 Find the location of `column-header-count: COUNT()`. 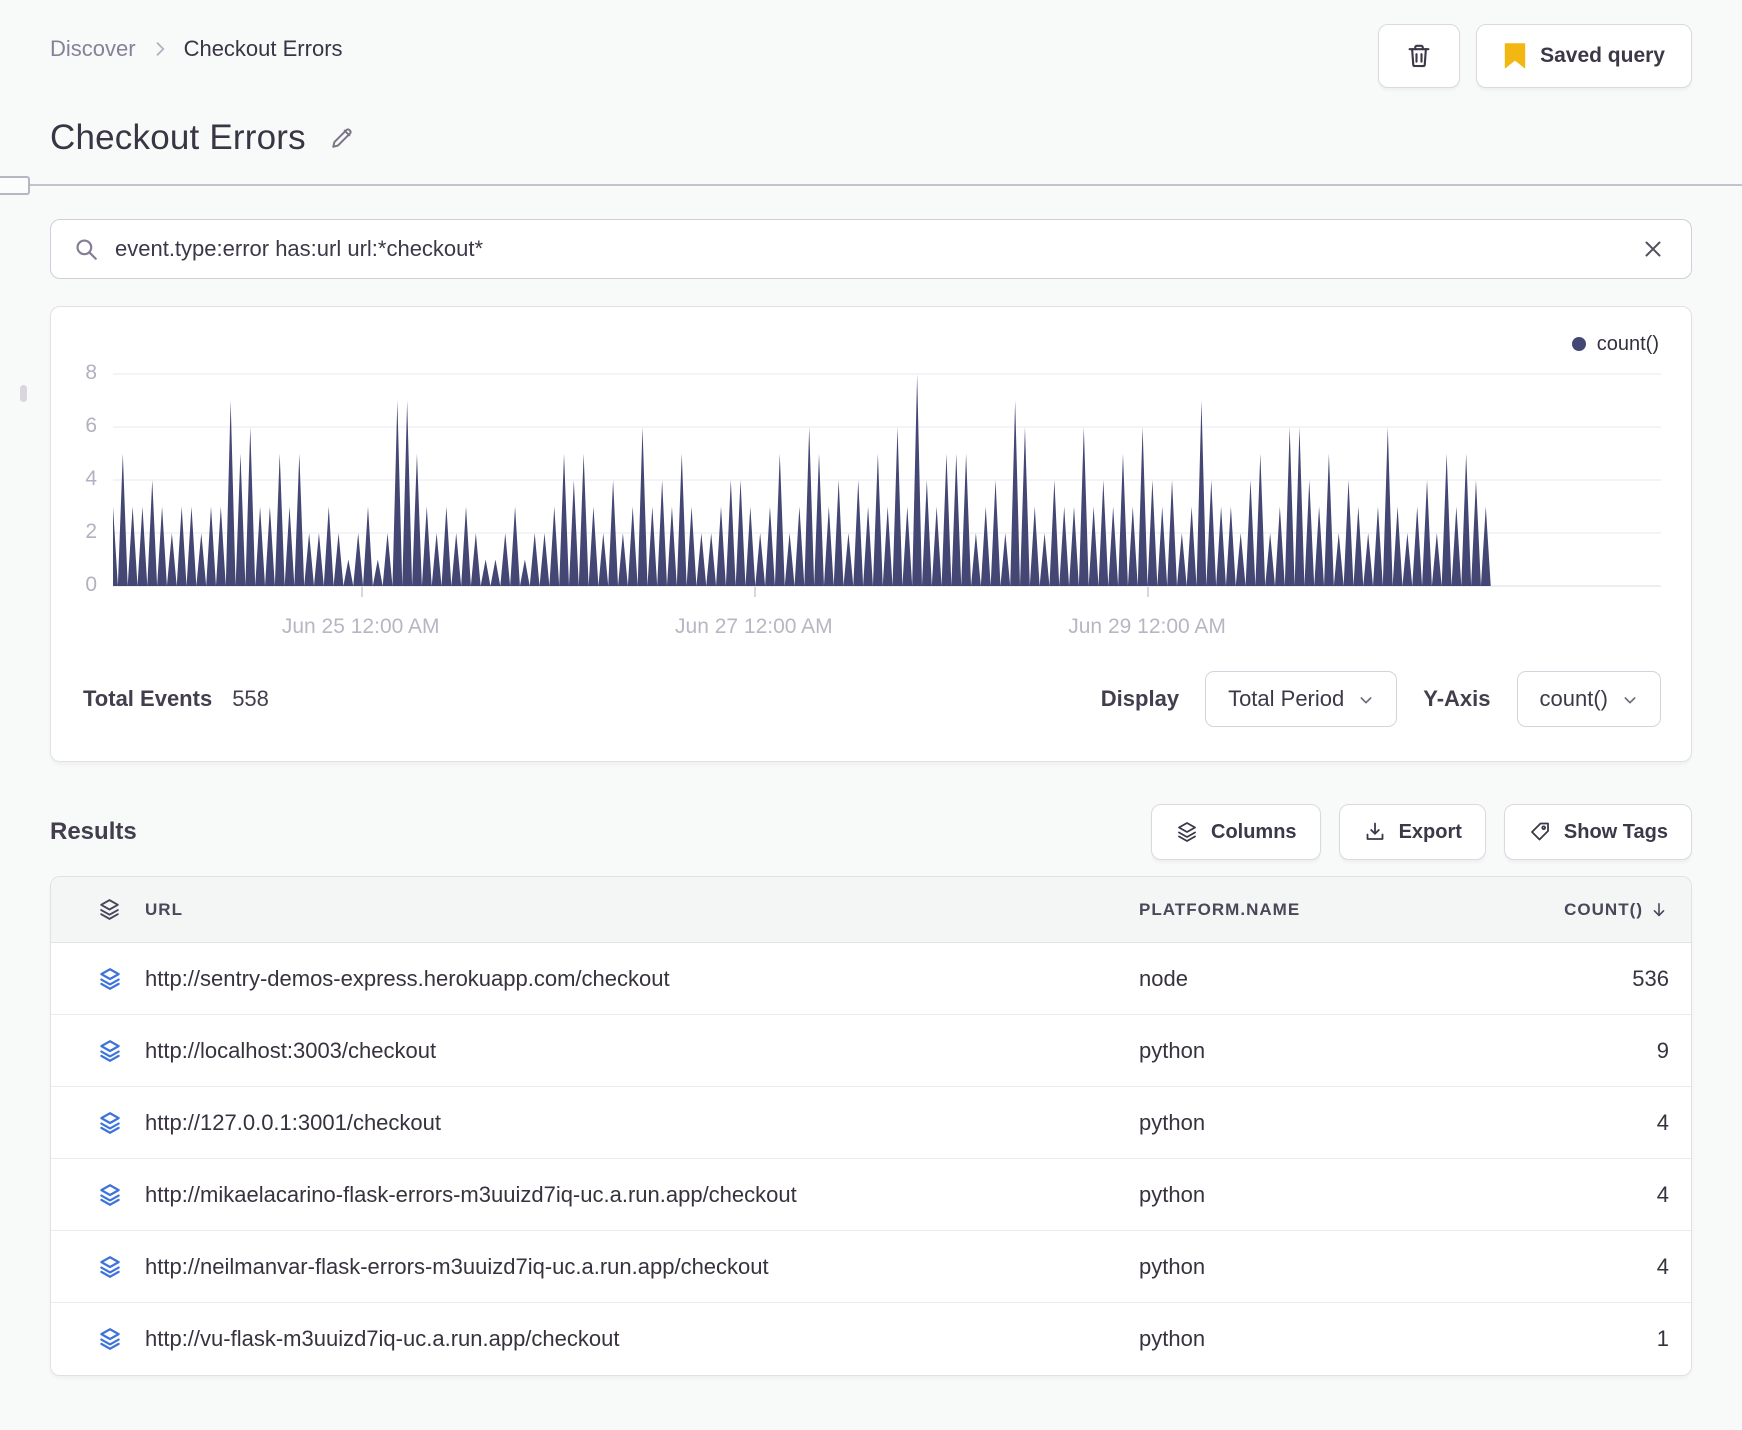

column-header-count: COUNT() is located at coordinates (1616, 910).